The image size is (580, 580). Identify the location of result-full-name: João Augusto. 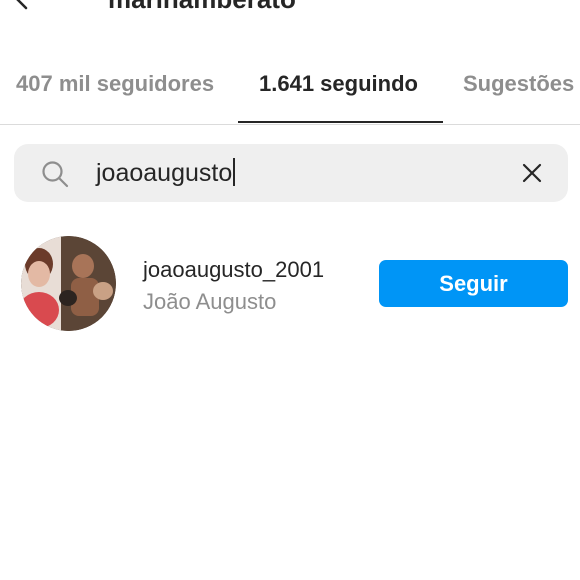
(210, 301).